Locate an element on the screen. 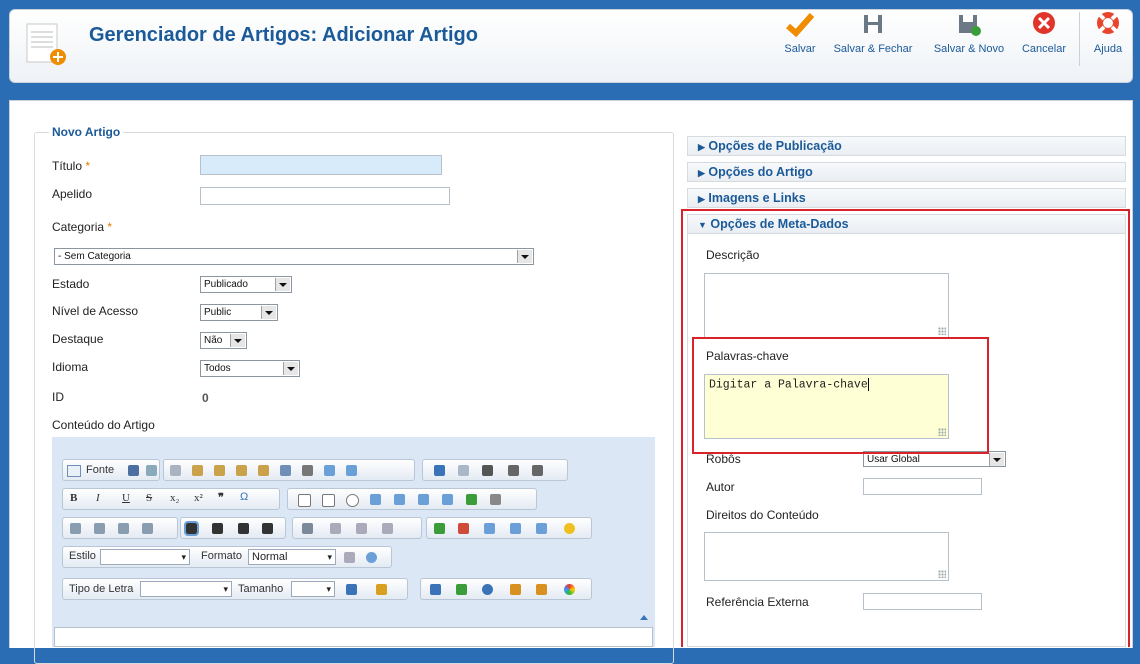 This screenshot has width=1140, height=664. panel-publishing-options: ▶ Opções de Publicação is located at coordinates (906, 146).